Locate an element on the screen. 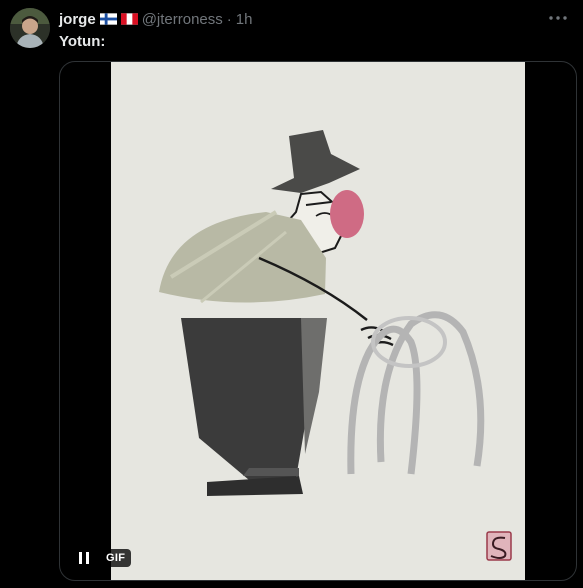  gif-controls: GIF is located at coordinates (102, 558).